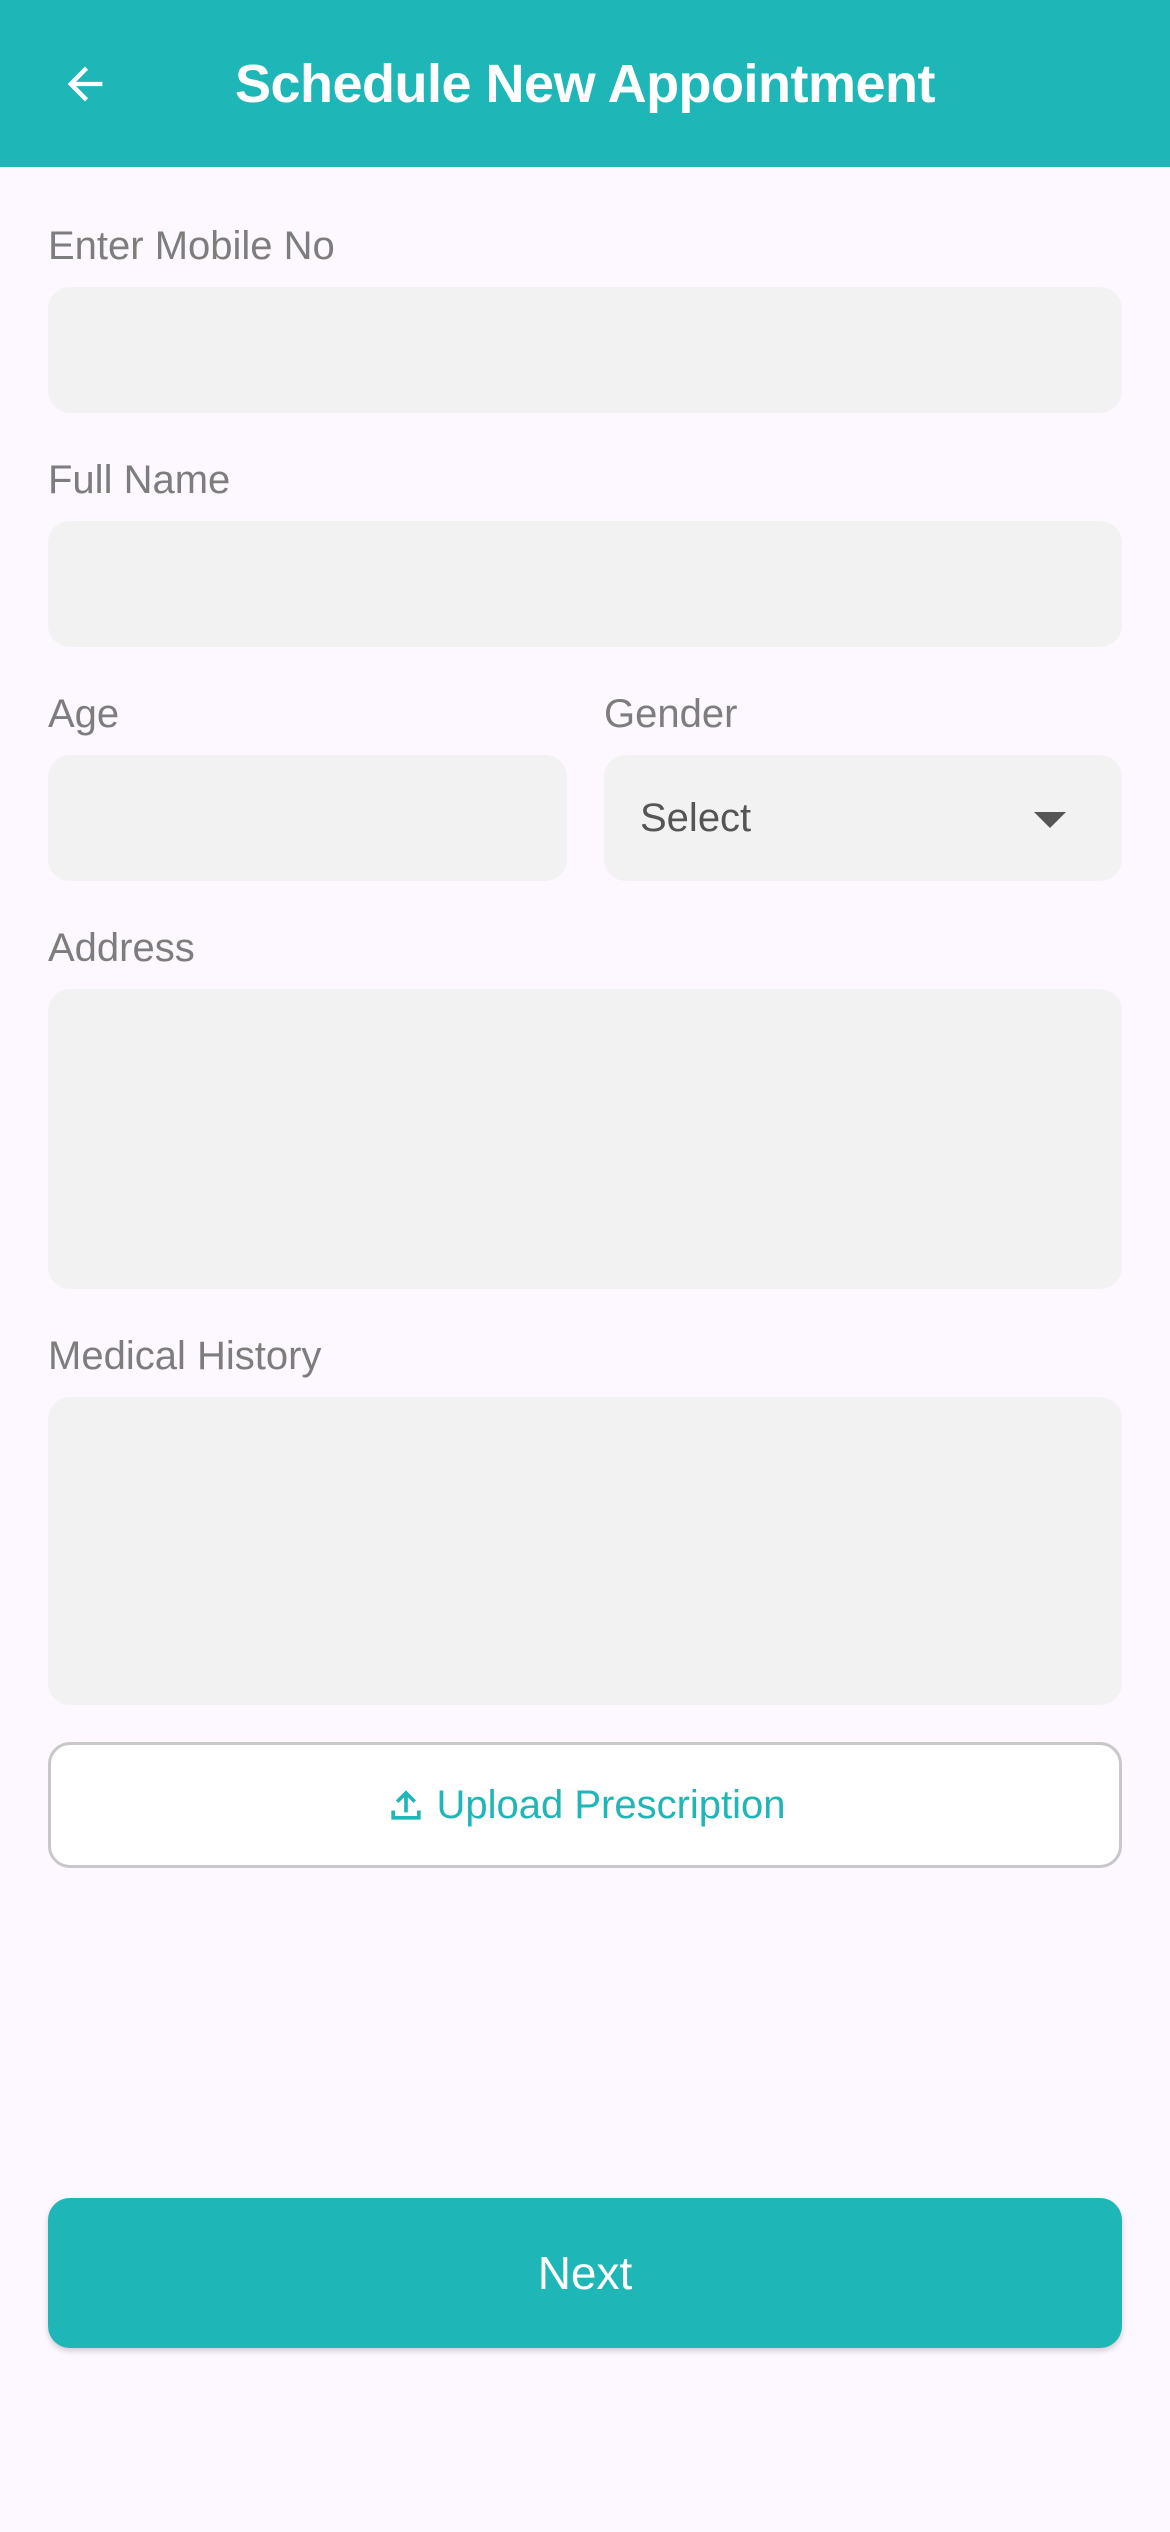 This screenshot has height=2532, width=1170. Describe the element at coordinates (307, 818) in the screenshot. I see `age-field` at that location.